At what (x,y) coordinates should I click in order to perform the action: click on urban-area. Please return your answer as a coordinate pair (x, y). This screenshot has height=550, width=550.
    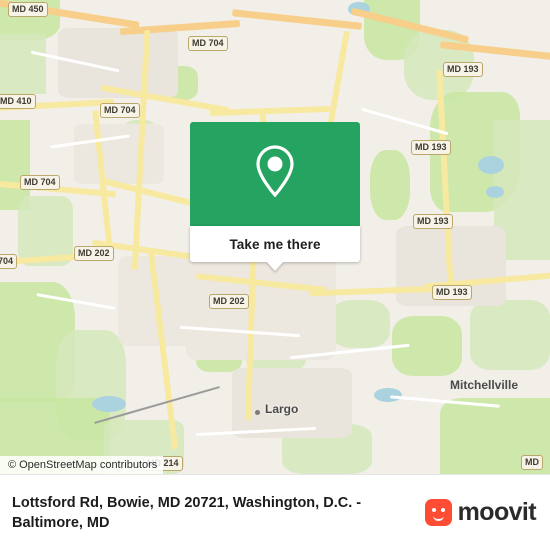
    Looking at the image, I should click on (119, 154).